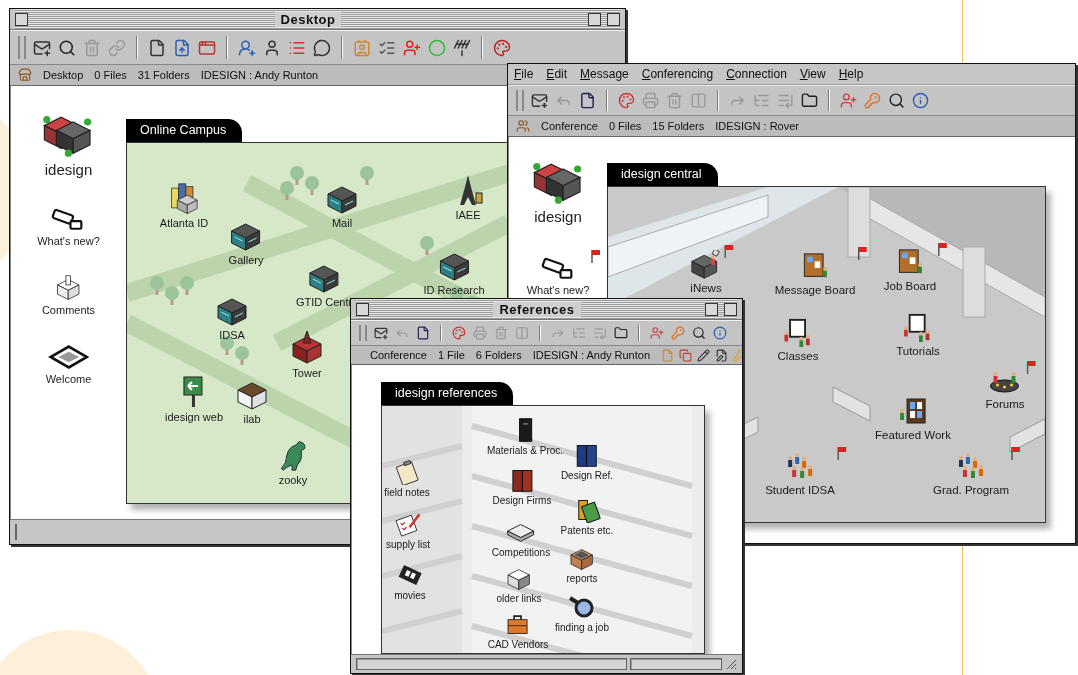 The height and width of the screenshot is (675, 1078). What do you see at coordinates (524, 74) in the screenshot?
I see `menu-item: File` at bounding box center [524, 74].